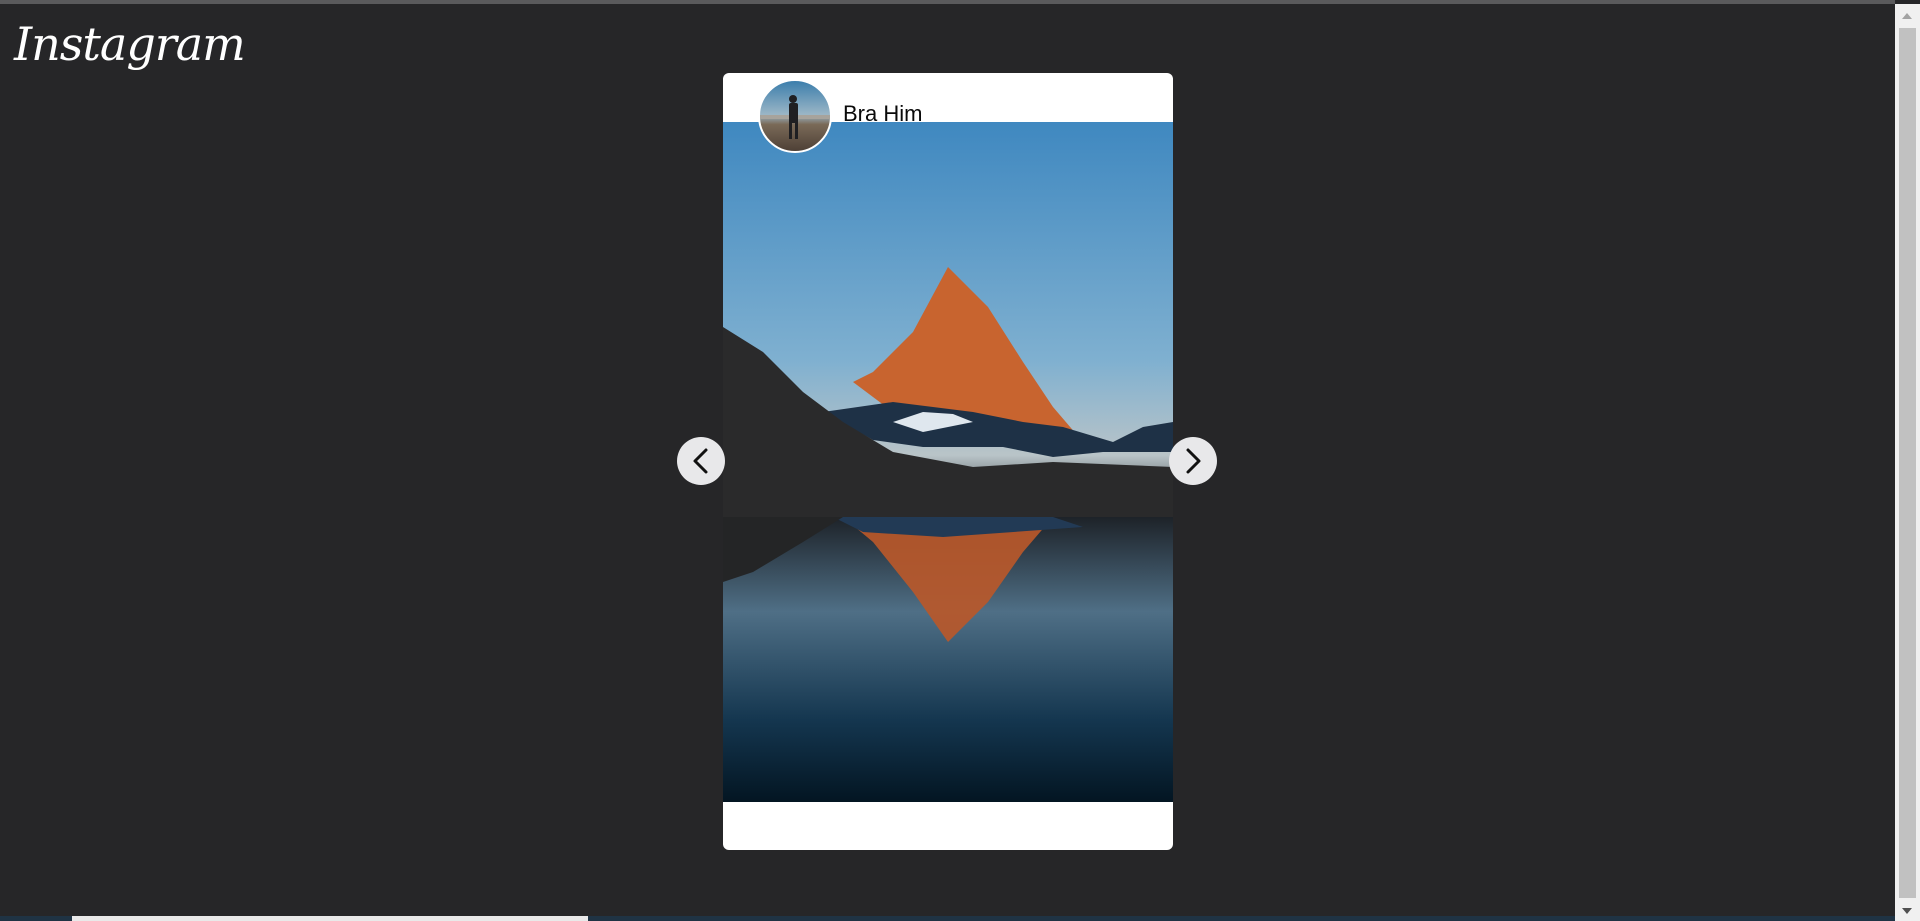 The image size is (1920, 921). I want to click on mountain-scene, so click(948, 454).